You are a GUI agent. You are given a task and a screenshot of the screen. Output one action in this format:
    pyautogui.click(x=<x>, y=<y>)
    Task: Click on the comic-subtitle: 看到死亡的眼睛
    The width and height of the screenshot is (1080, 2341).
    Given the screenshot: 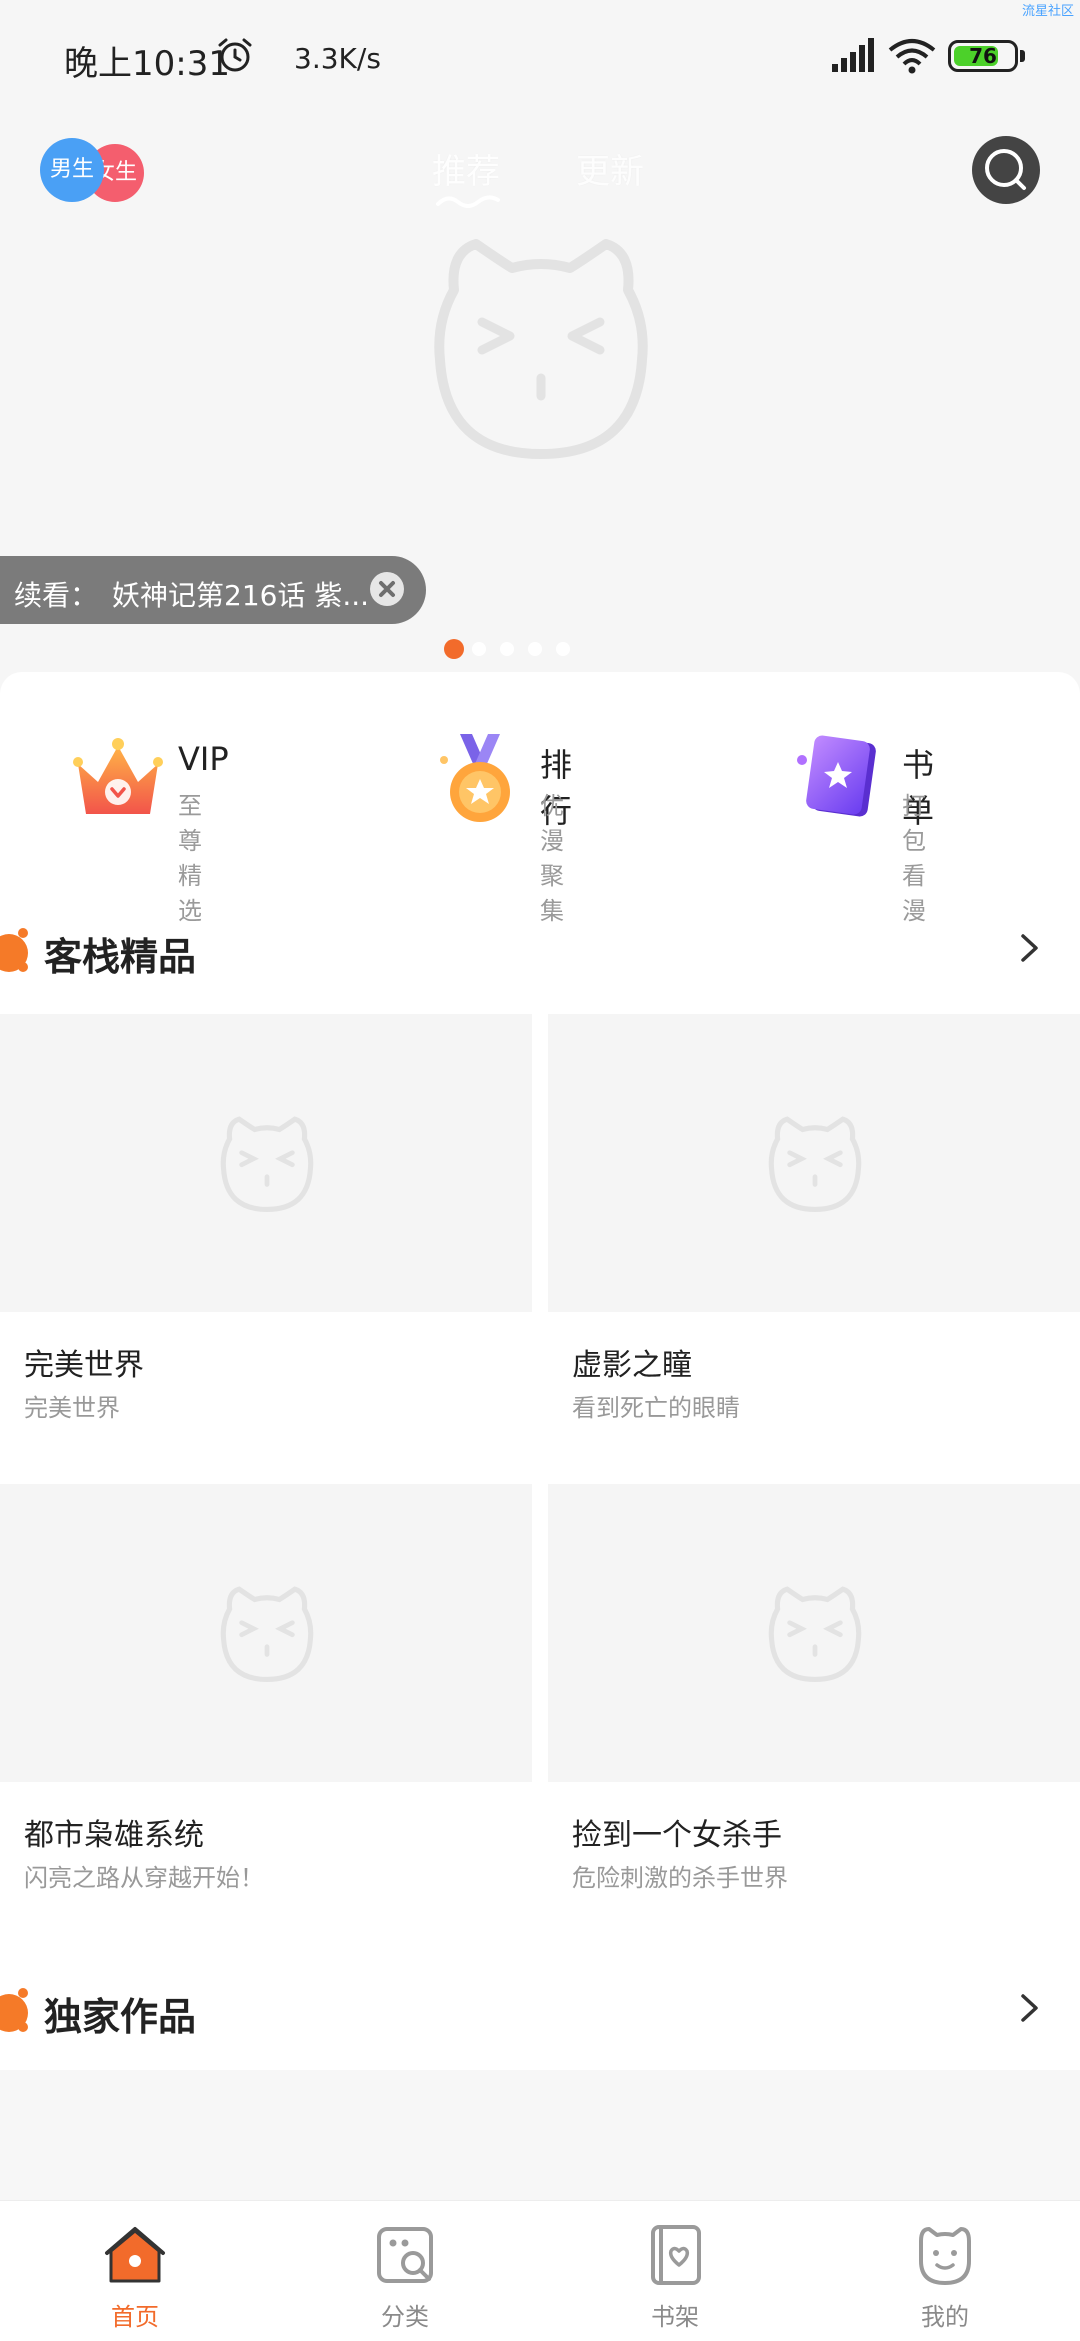 What is the action you would take?
    pyautogui.click(x=656, y=1408)
    